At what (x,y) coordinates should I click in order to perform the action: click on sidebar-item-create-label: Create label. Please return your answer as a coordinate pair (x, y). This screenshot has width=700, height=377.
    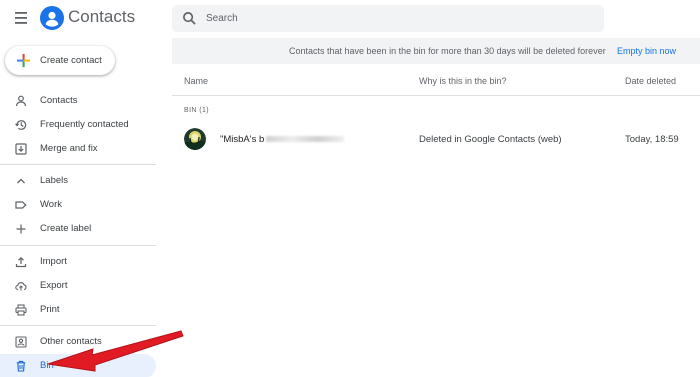
    Looking at the image, I should click on (78, 229).